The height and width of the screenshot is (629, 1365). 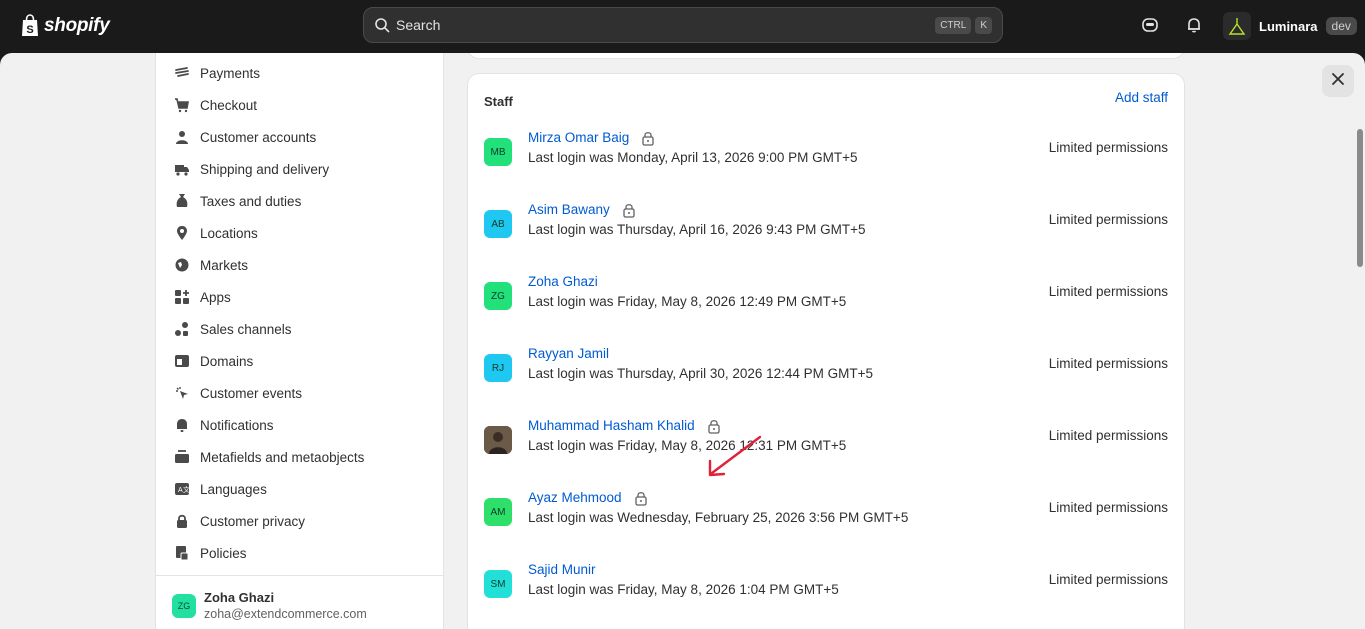 What do you see at coordinates (227, 361) in the screenshot?
I see `sidebar-item-label: Domains` at bounding box center [227, 361].